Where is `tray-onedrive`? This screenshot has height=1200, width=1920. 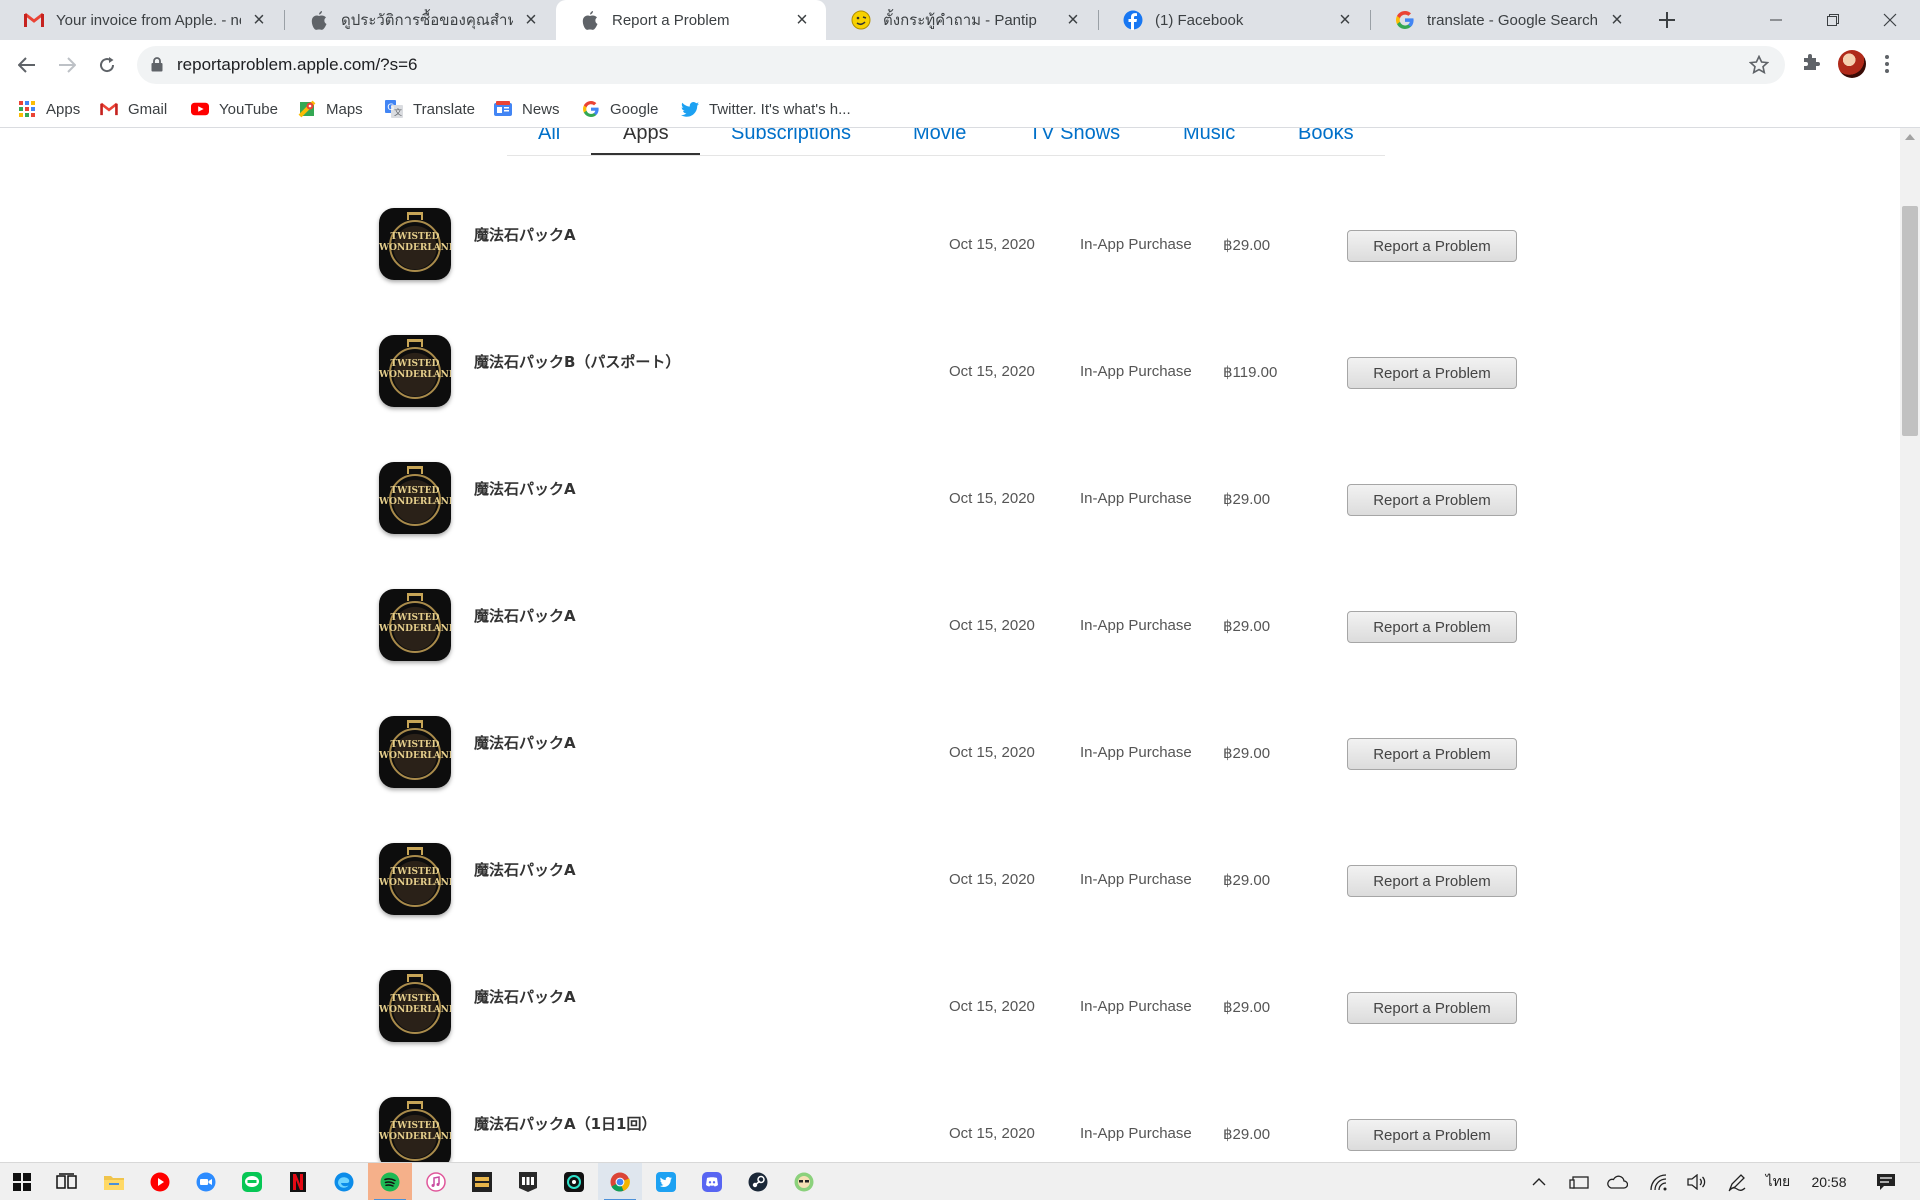 tray-onedrive is located at coordinates (1617, 1181).